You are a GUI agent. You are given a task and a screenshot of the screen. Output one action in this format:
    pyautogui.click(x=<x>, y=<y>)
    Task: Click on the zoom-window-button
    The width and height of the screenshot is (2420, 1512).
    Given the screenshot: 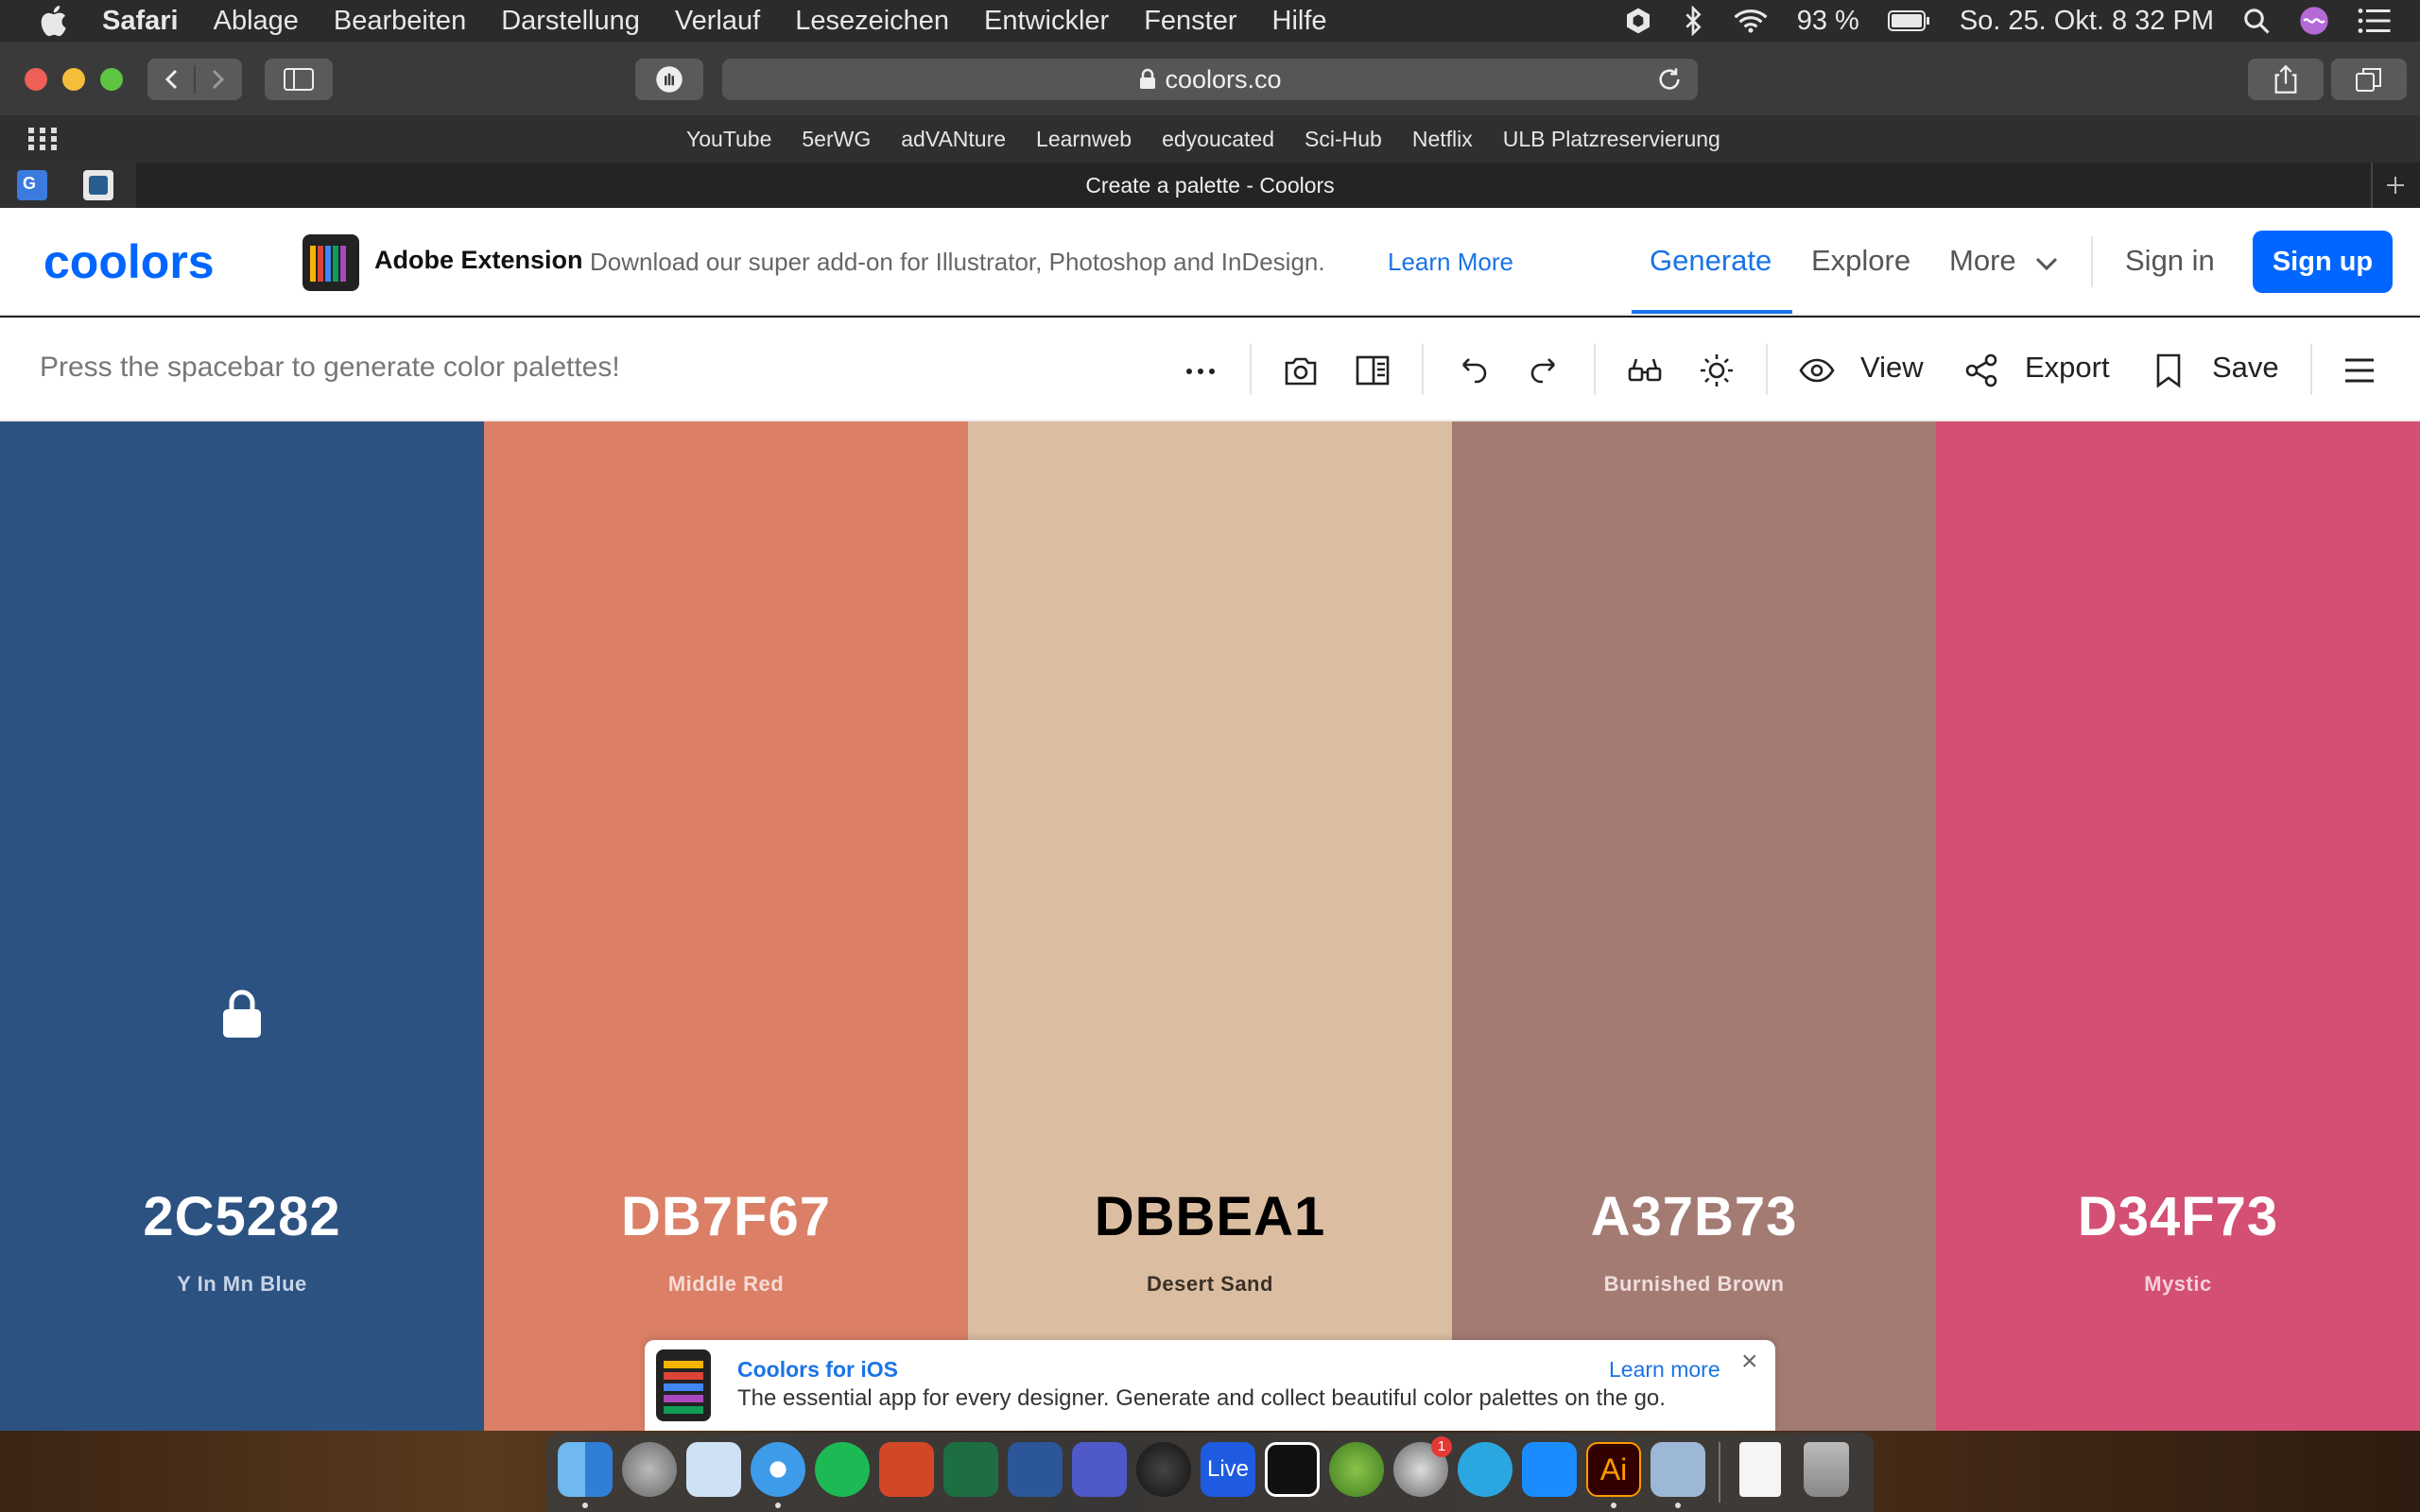 What is the action you would take?
    pyautogui.click(x=111, y=79)
    